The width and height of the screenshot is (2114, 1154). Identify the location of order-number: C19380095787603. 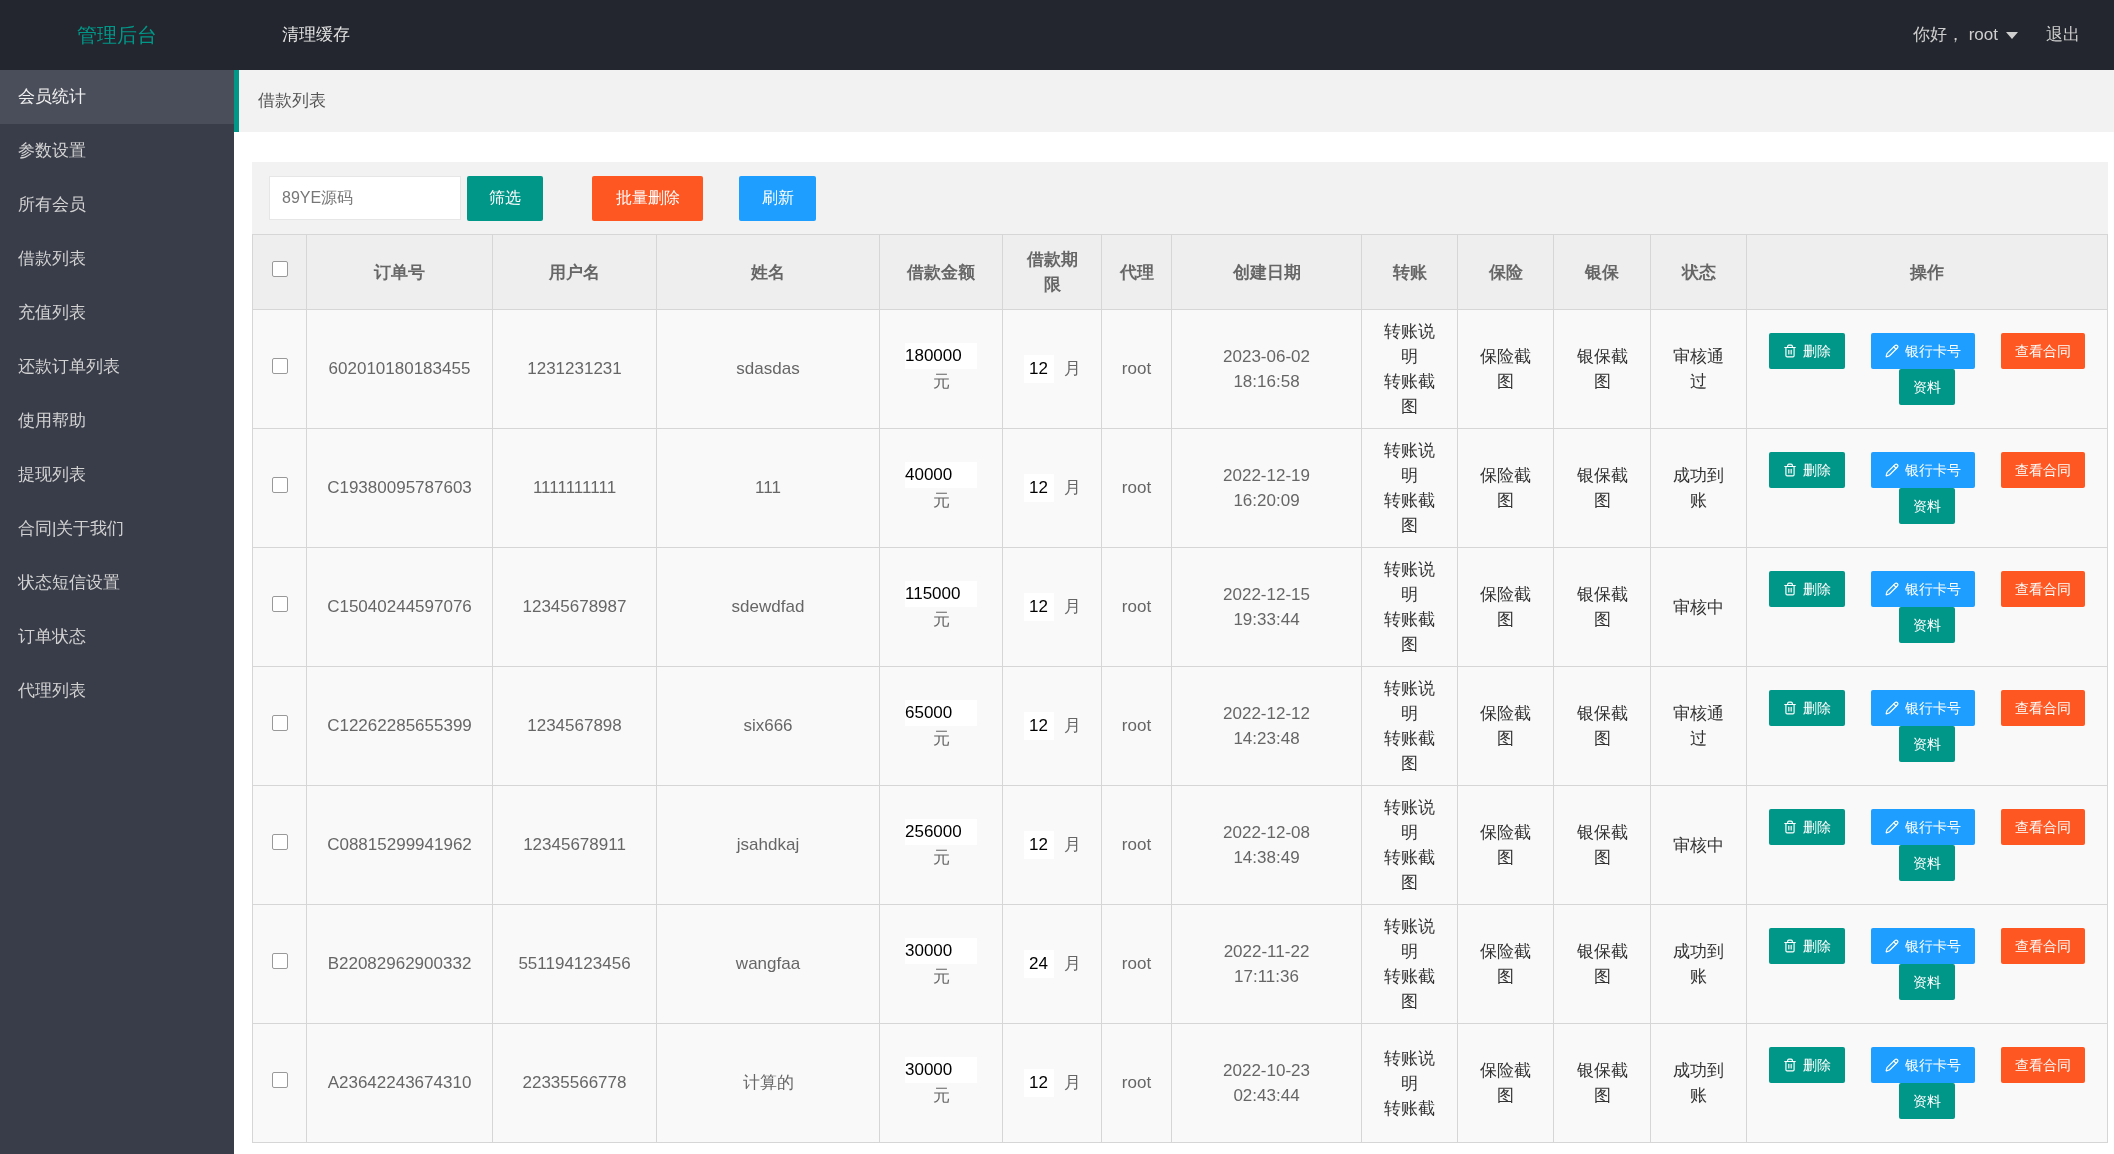
(399, 488).